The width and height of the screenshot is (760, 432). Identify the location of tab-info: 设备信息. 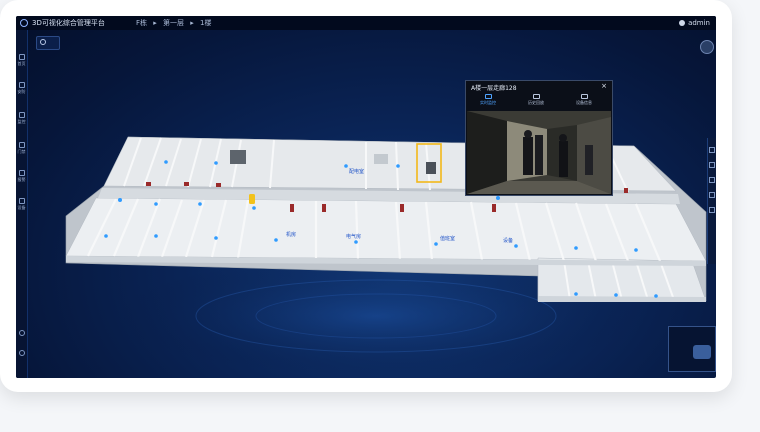
(584, 99).